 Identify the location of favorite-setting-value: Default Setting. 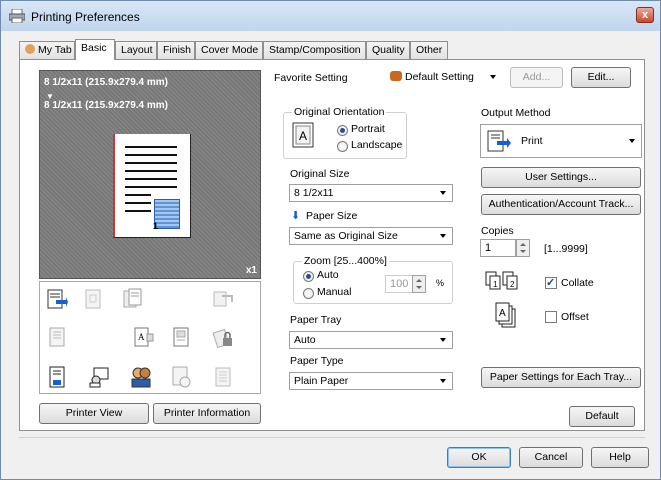
(439, 77).